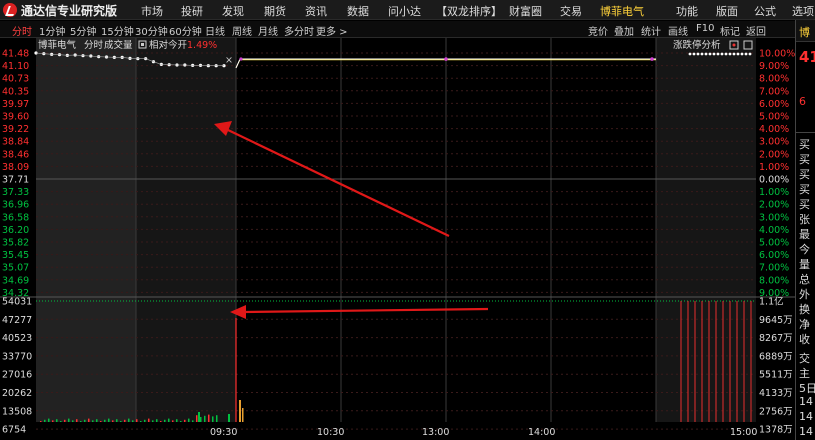 This screenshot has width=815, height=440. Describe the element at coordinates (15, 180) in the screenshot. I see `price-tick-label: 37.71` at that location.